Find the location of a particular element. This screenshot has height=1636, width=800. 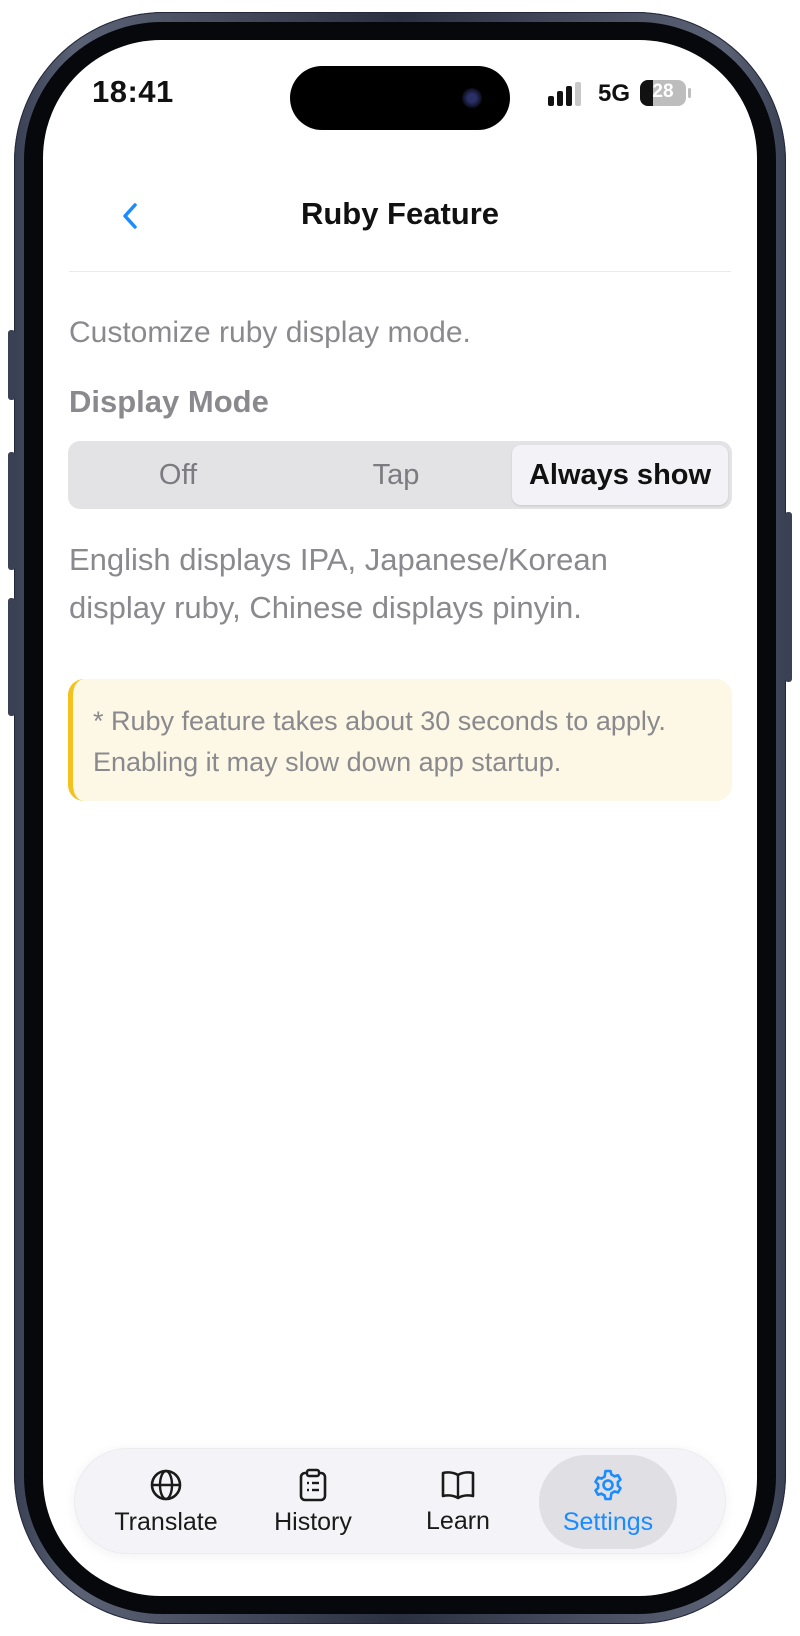

battery-icon: 28 is located at coordinates (663, 93).